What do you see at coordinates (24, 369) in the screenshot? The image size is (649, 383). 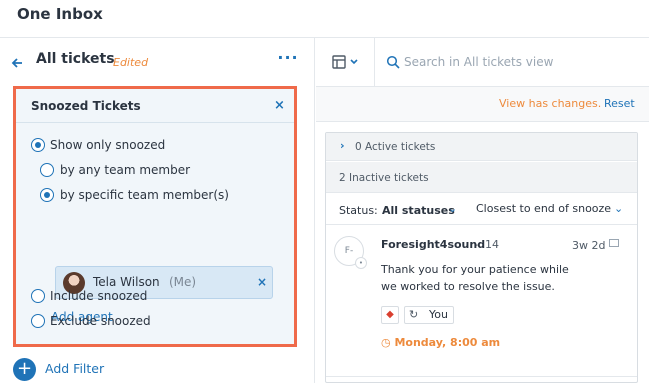 I see `add-filter-icon: +` at bounding box center [24, 369].